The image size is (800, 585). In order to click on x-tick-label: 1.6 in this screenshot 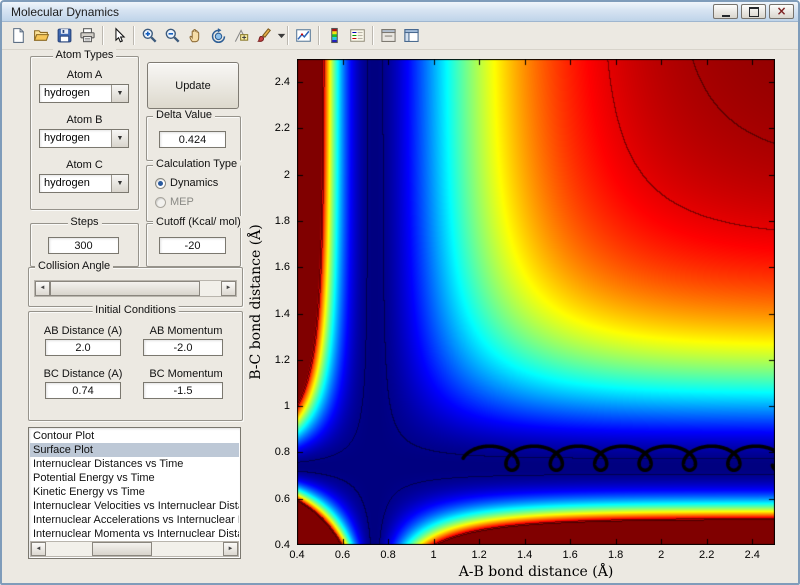, I will do `click(570, 555)`.